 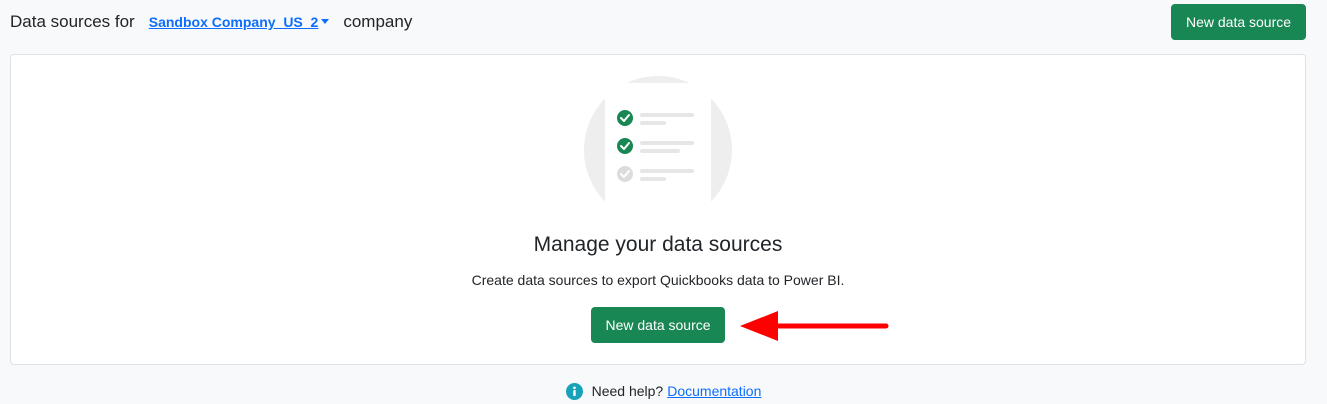 I want to click on company-selector: Sandbox Company_US_2, so click(x=239, y=22).